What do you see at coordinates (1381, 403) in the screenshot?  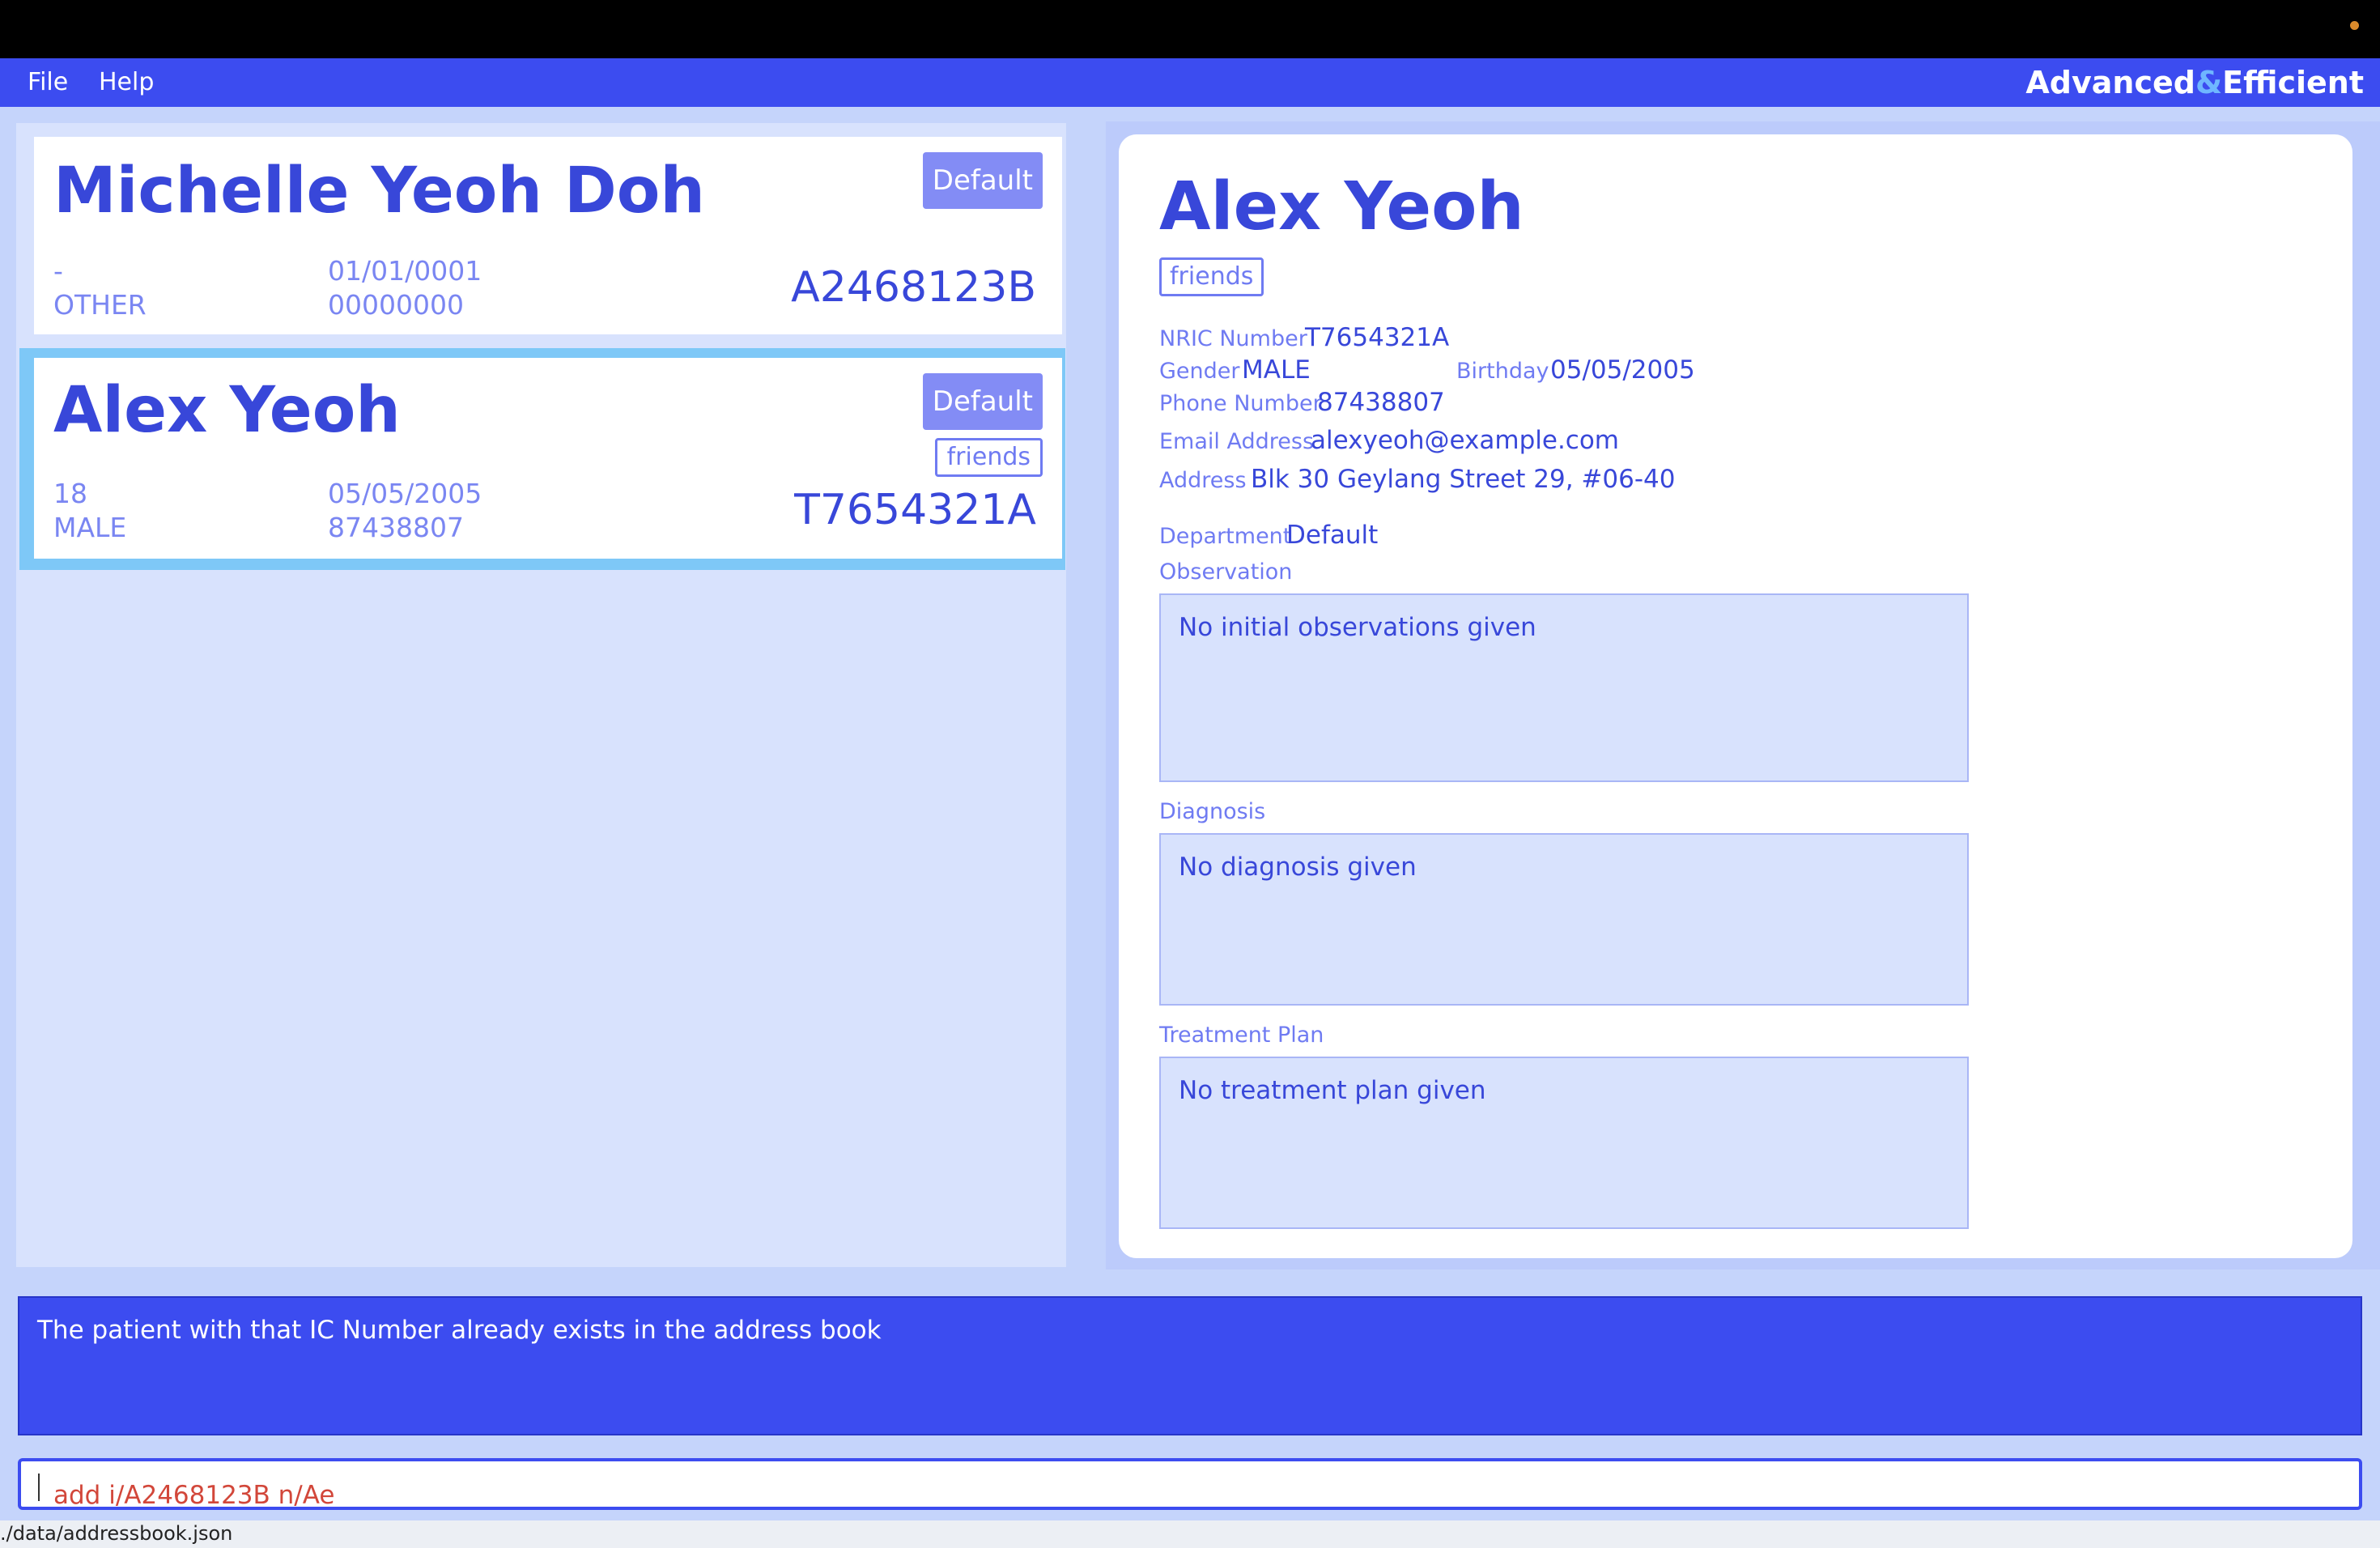 I see `phone-value: 87438807` at bounding box center [1381, 403].